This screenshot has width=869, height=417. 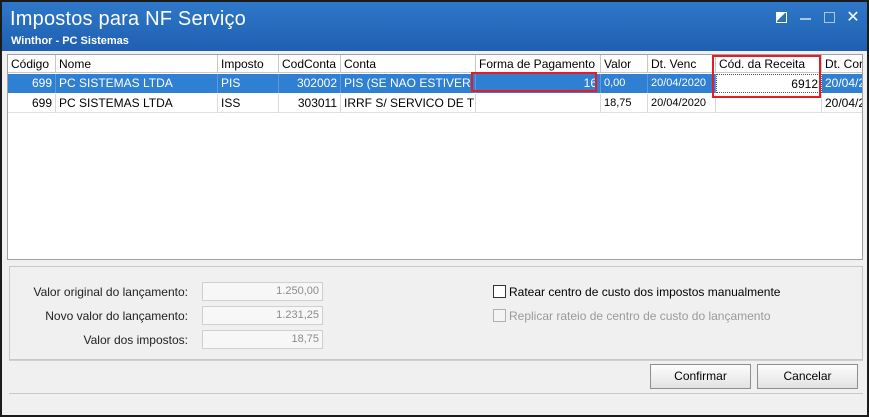 I want to click on minimize-icon, so click(x=806, y=18).